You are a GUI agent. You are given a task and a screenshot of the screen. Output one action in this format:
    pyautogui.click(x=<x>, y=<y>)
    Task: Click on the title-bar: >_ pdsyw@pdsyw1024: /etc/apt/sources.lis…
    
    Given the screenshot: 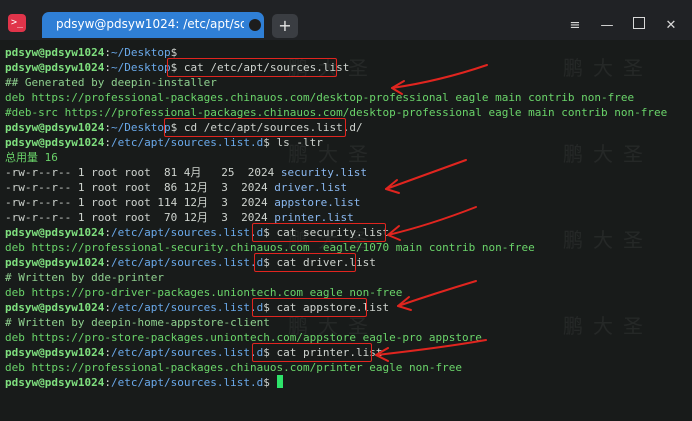 What is the action you would take?
    pyautogui.click(x=346, y=20)
    